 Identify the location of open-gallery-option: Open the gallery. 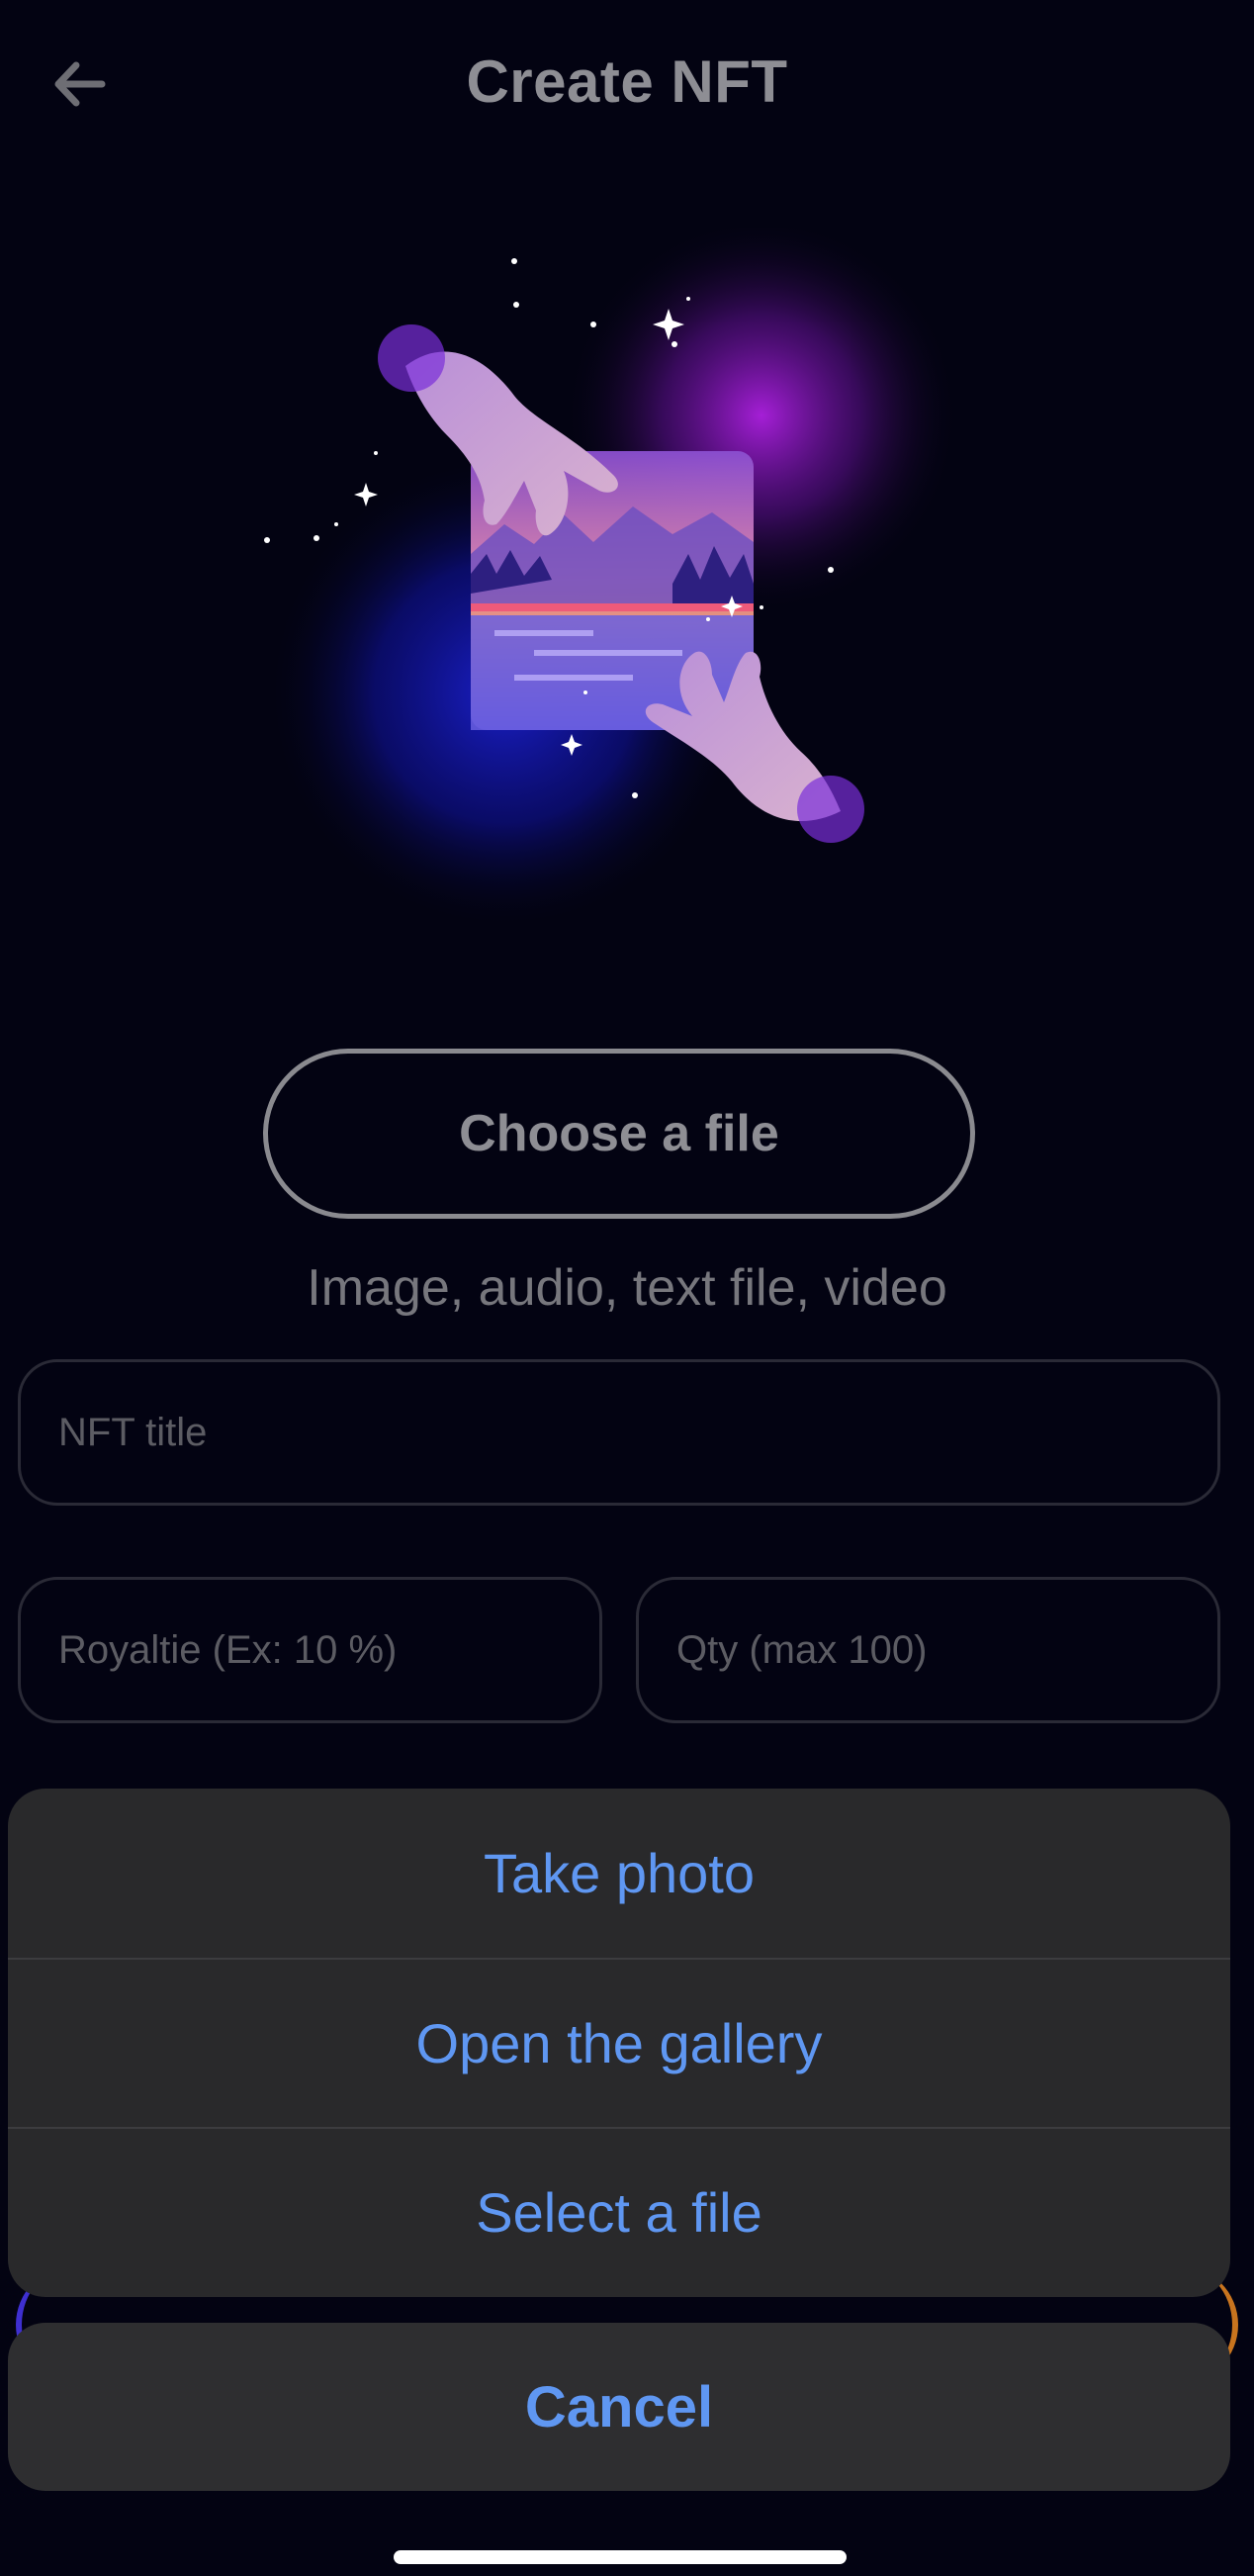
(619, 2043).